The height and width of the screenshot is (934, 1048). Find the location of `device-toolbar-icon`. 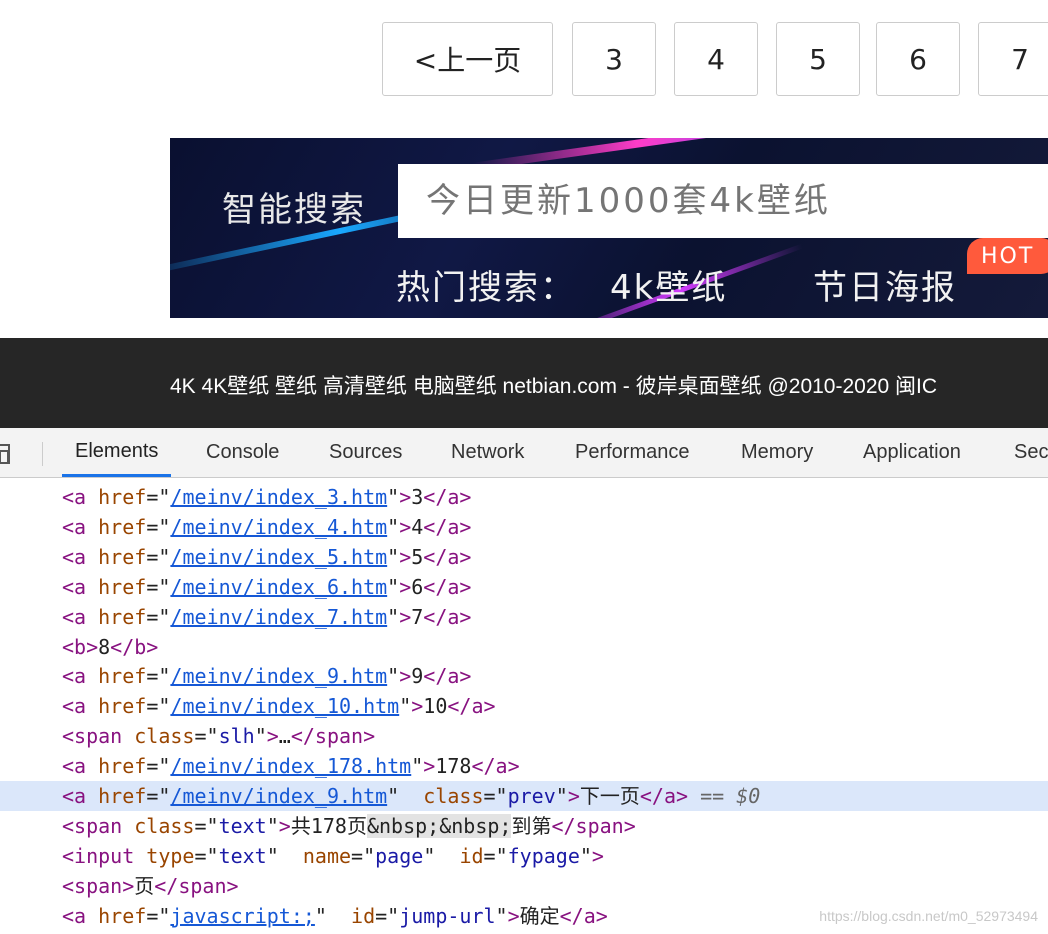

device-toolbar-icon is located at coordinates (10, 454).